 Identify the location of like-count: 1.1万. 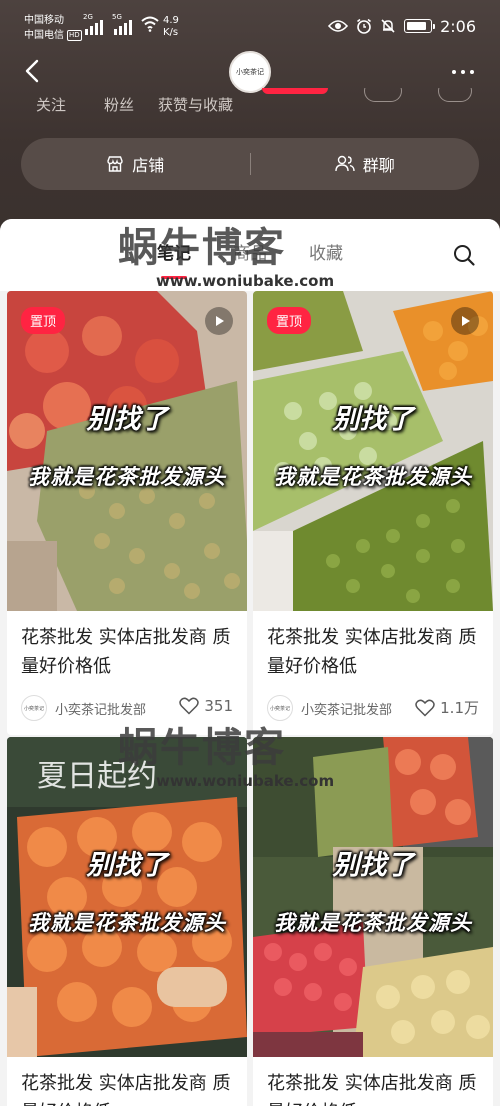
(459, 708).